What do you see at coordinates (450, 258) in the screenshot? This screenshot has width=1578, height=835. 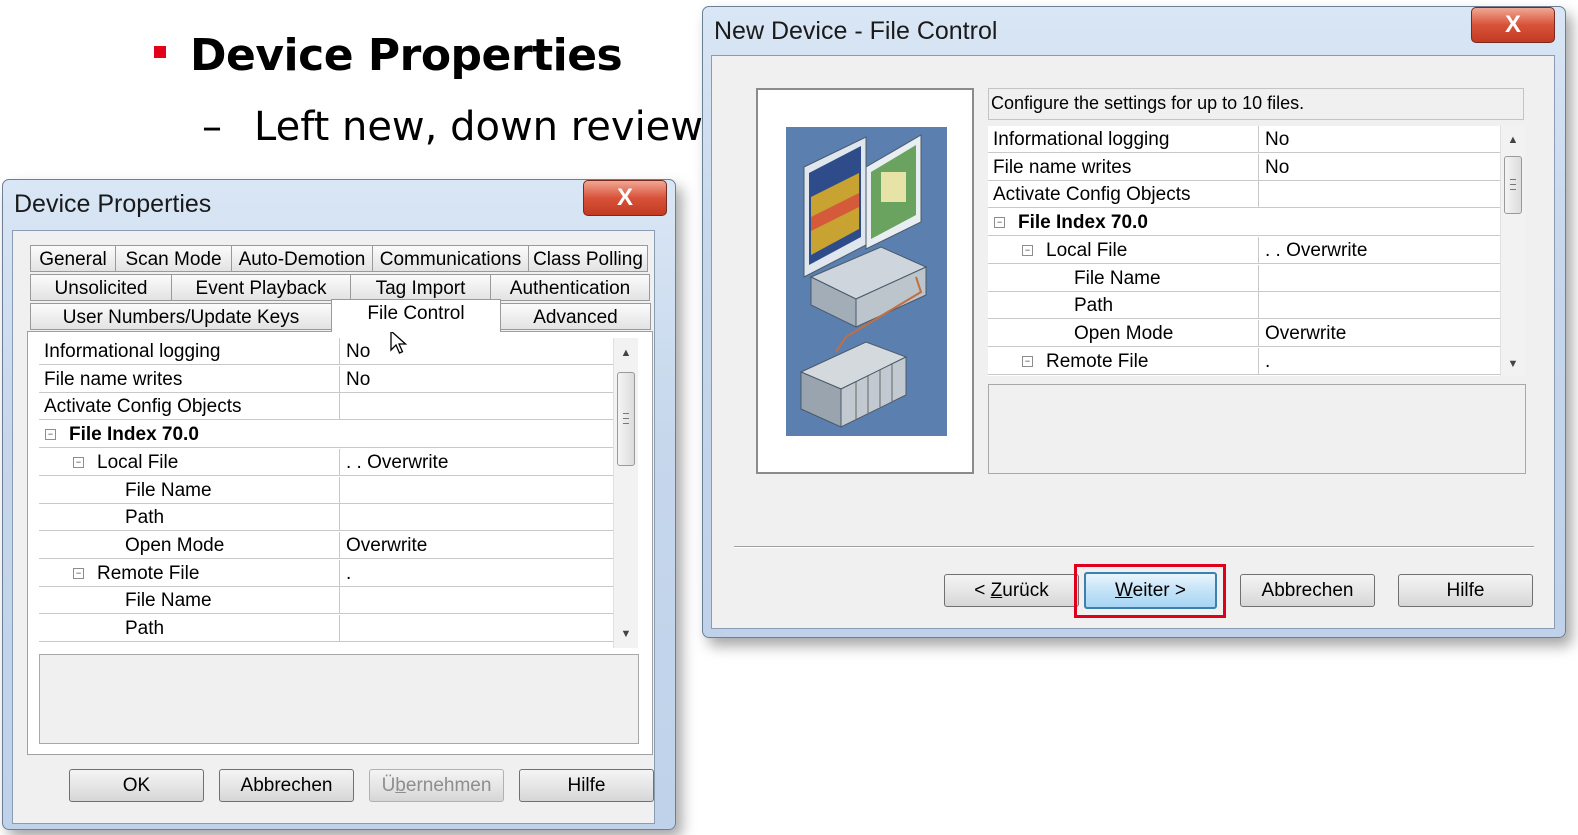 I see `tab-communications: Communications` at bounding box center [450, 258].